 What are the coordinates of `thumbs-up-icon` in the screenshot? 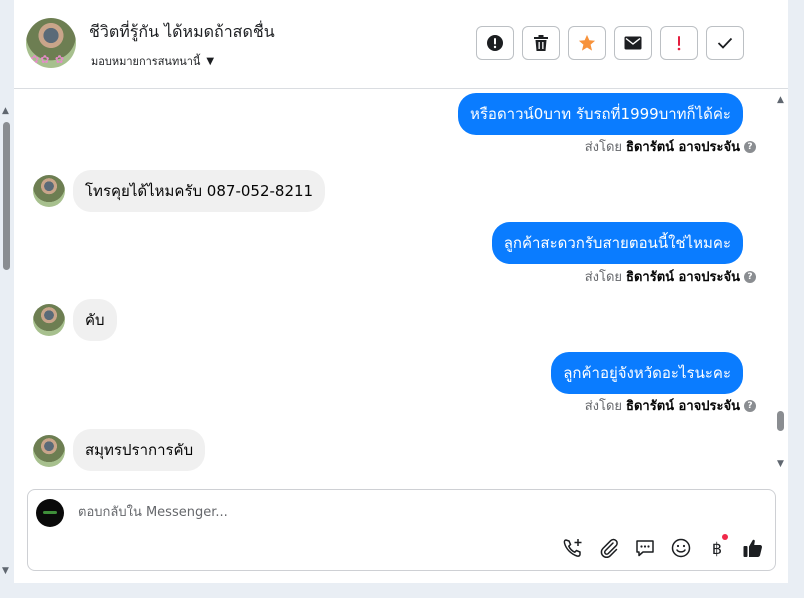 It's located at (752, 548).